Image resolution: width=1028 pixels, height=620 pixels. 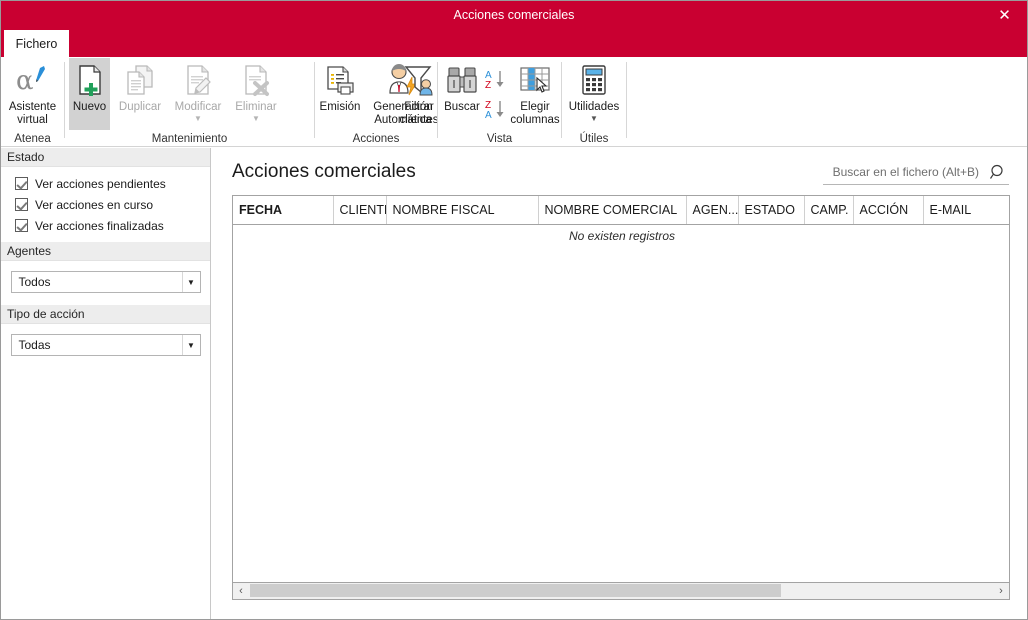 I want to click on ribbon-group-vista: Buscar A Z Z A Elegir columnas Vista, so click(x=499, y=102).